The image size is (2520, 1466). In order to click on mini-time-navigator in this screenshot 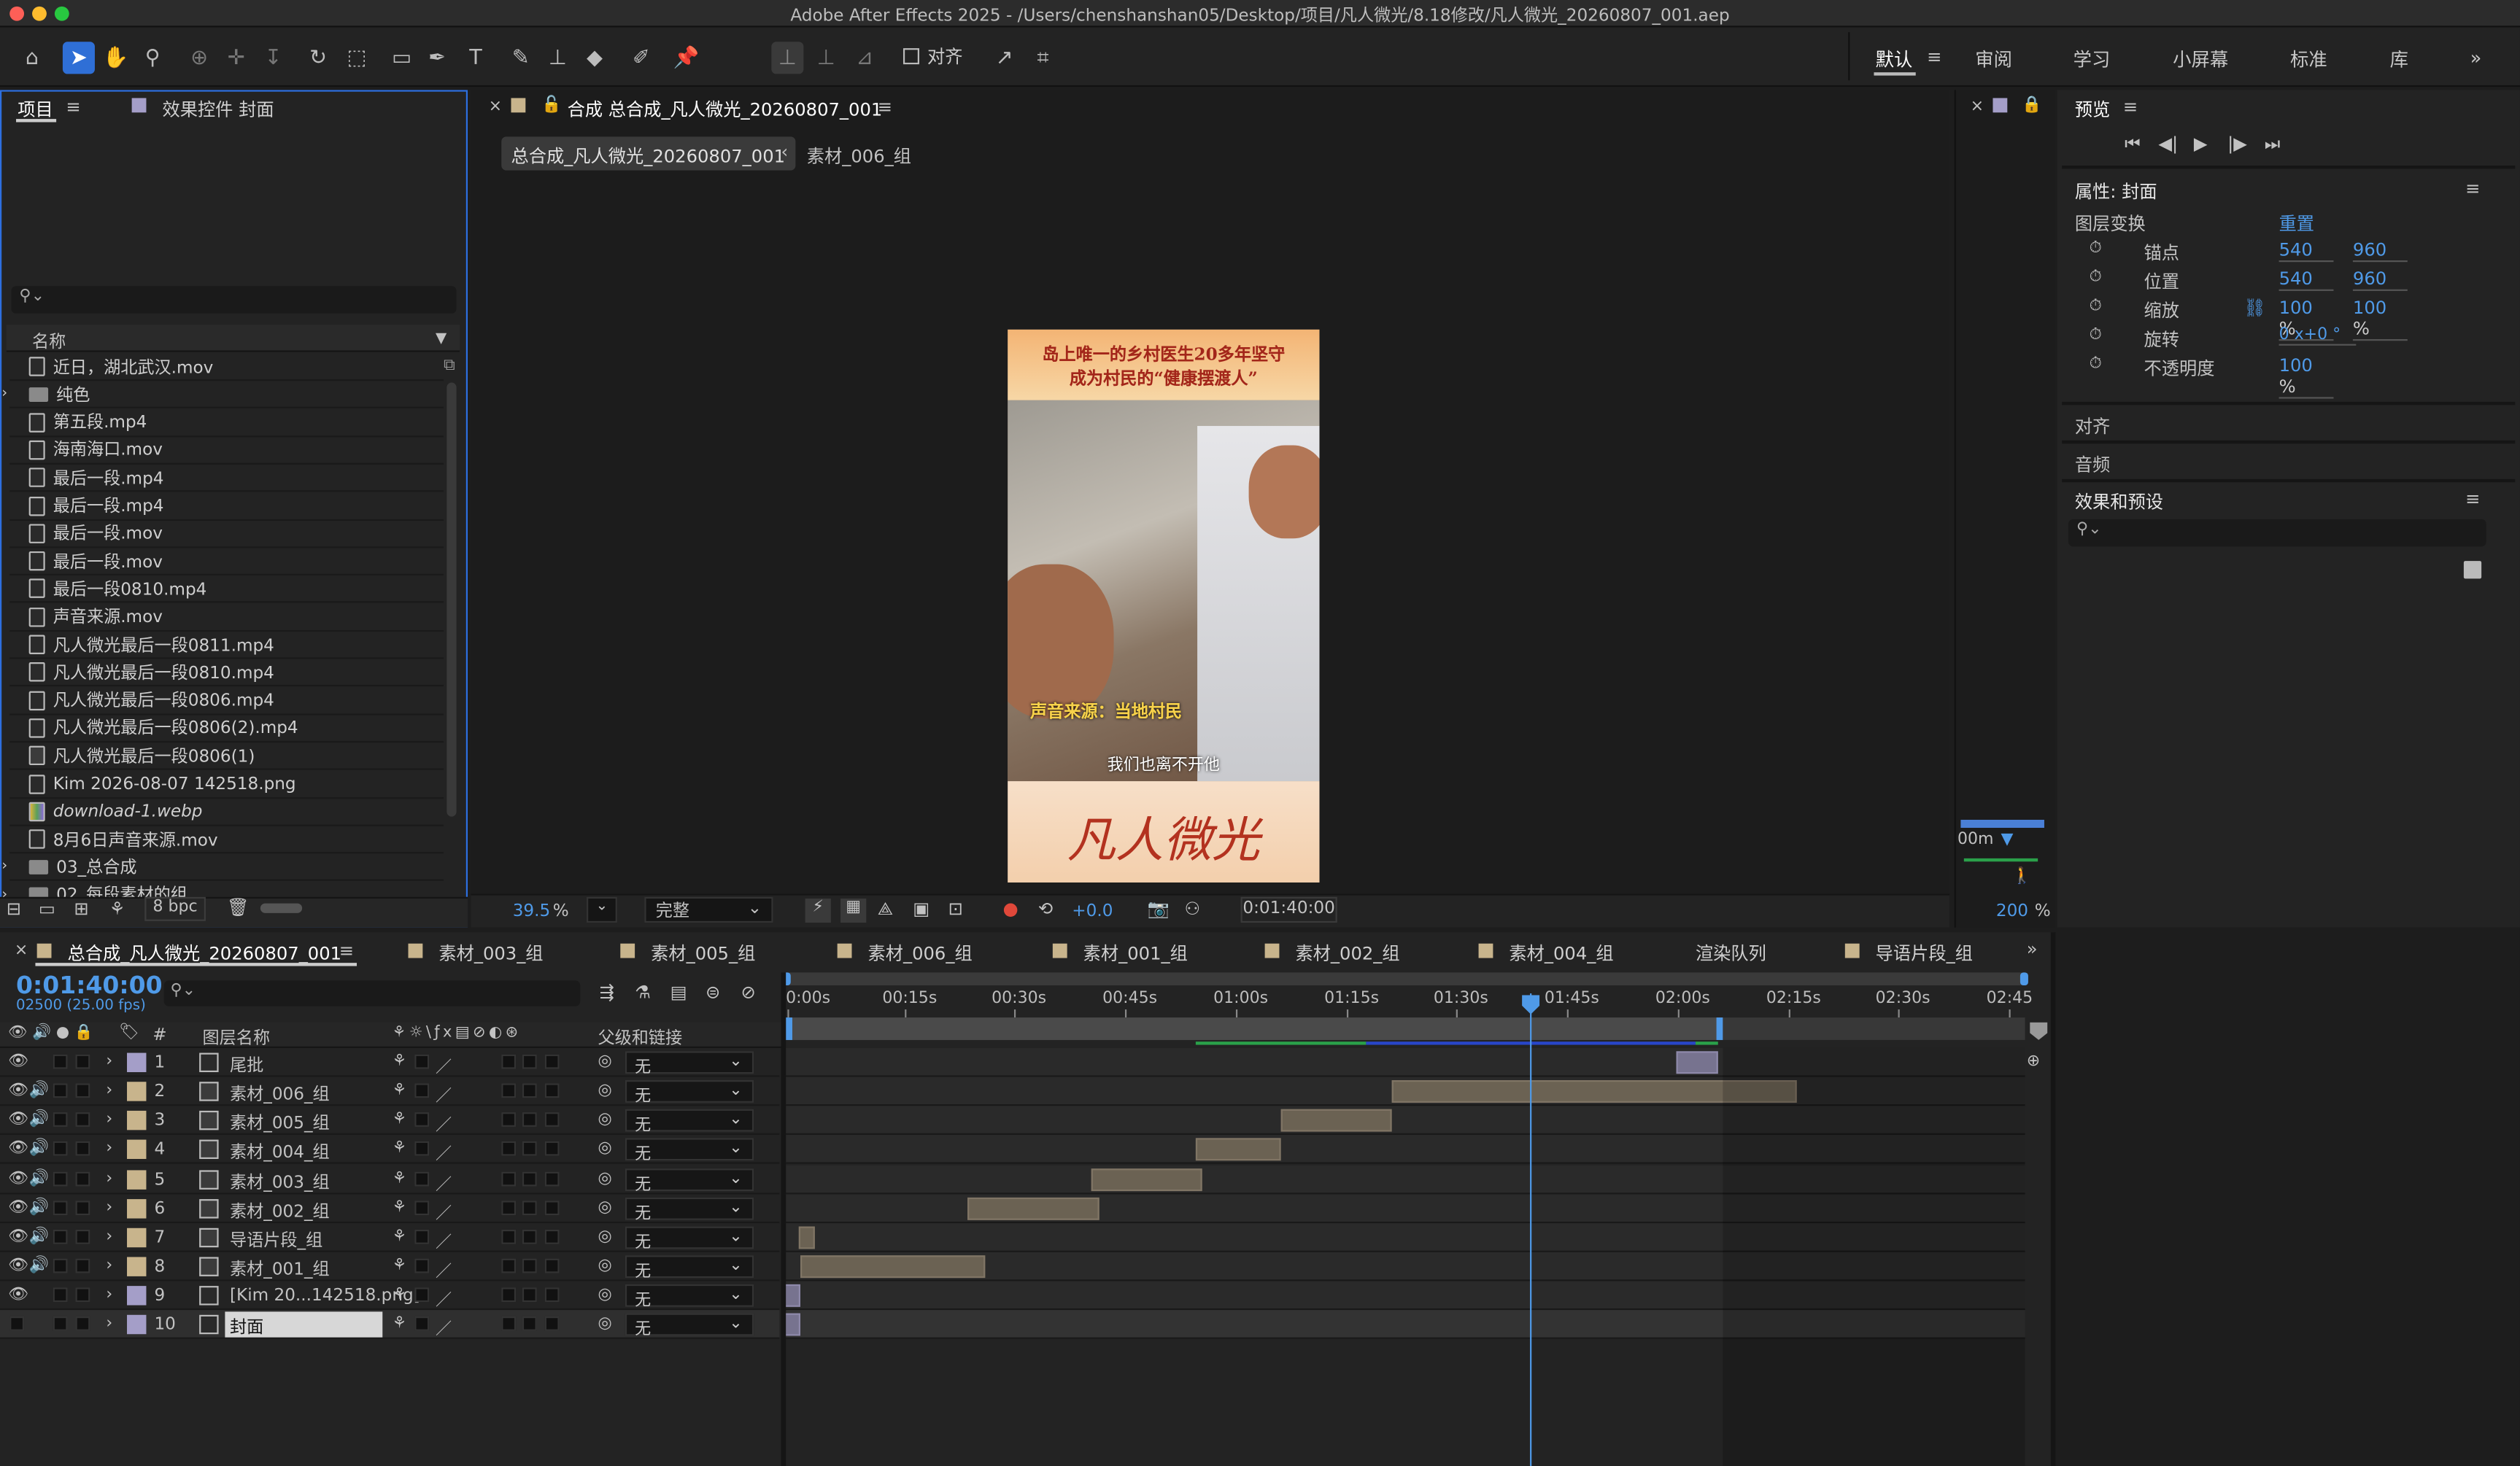, I will do `click(2002, 824)`.